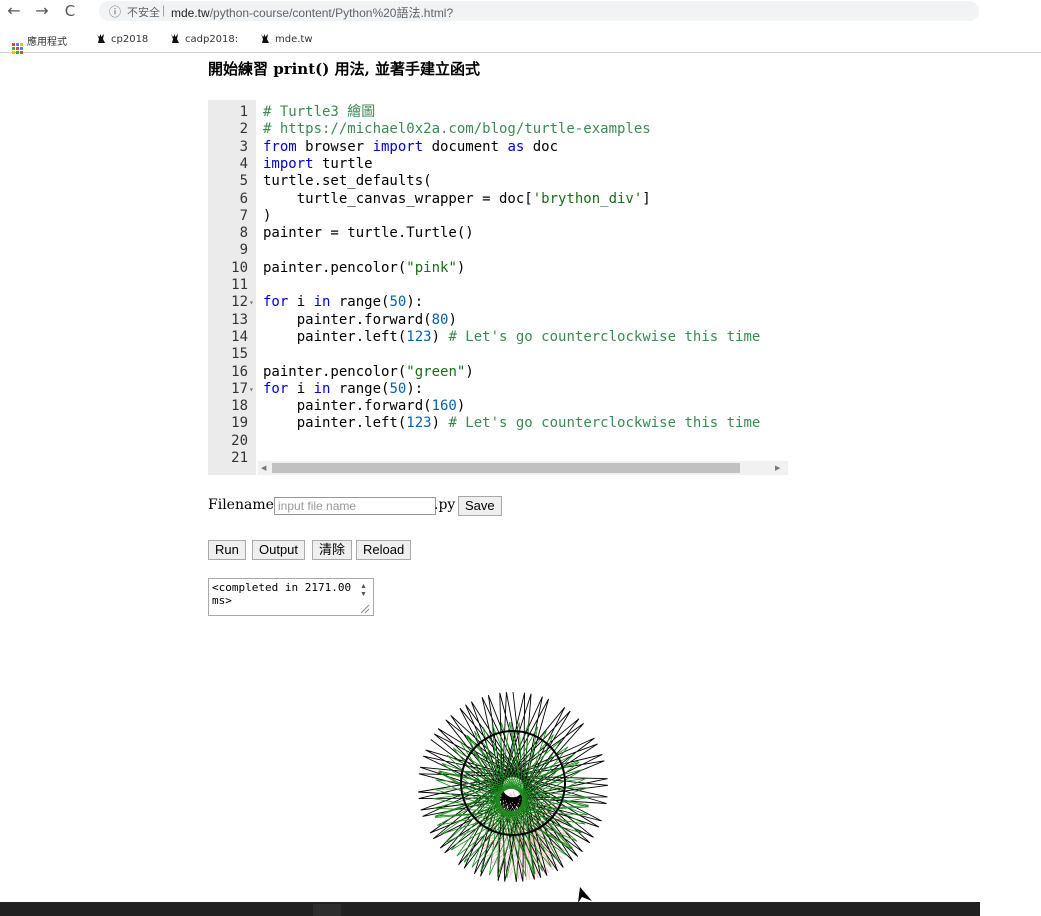  I want to click on code-text: turtle.set_defaults(, so click(347, 181).